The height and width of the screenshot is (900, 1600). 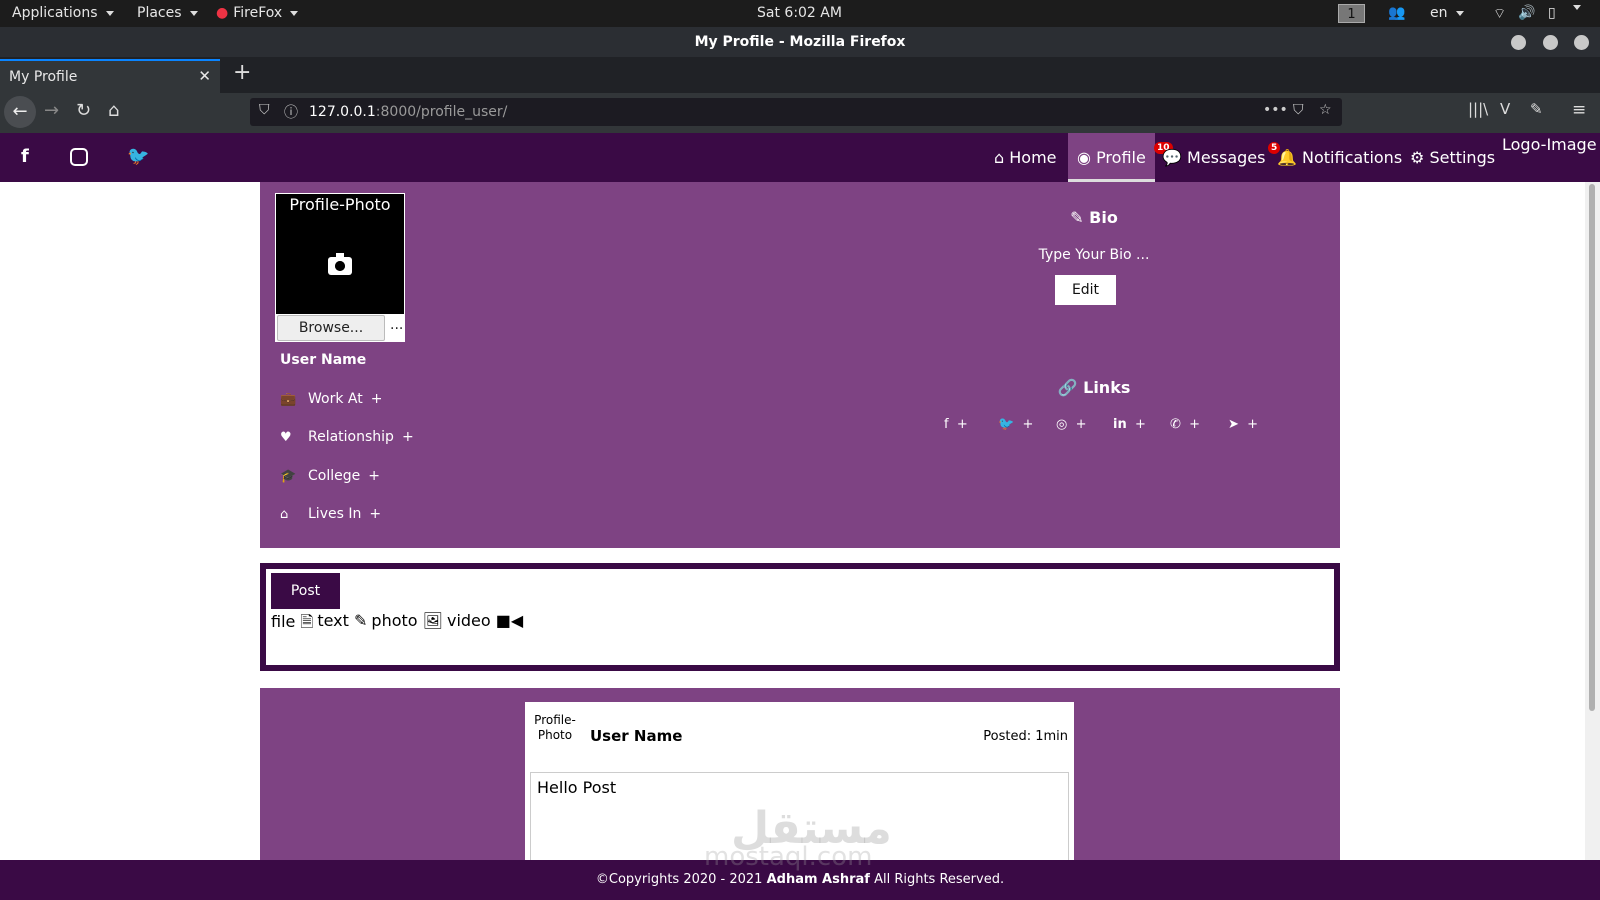 What do you see at coordinates (1478, 109) in the screenshot?
I see `library-icon: |||\` at bounding box center [1478, 109].